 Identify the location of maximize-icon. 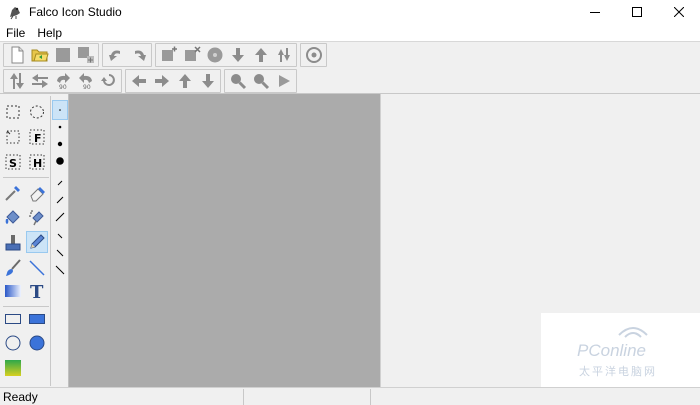
(637, 12).